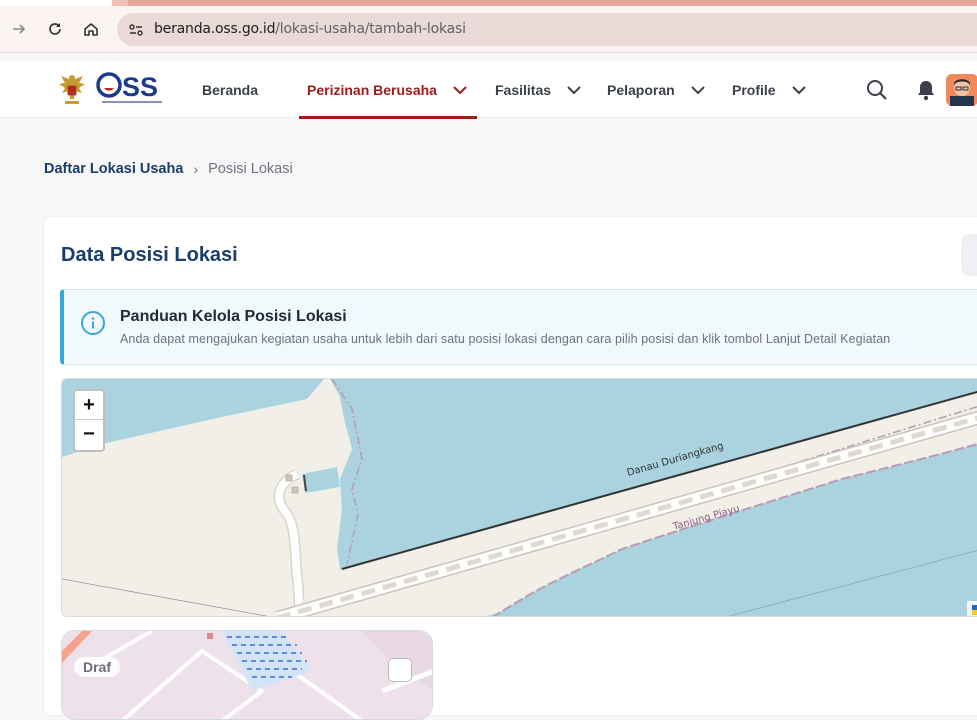 This screenshot has width=977, height=720. I want to click on status-badge: Draf, so click(97, 667).